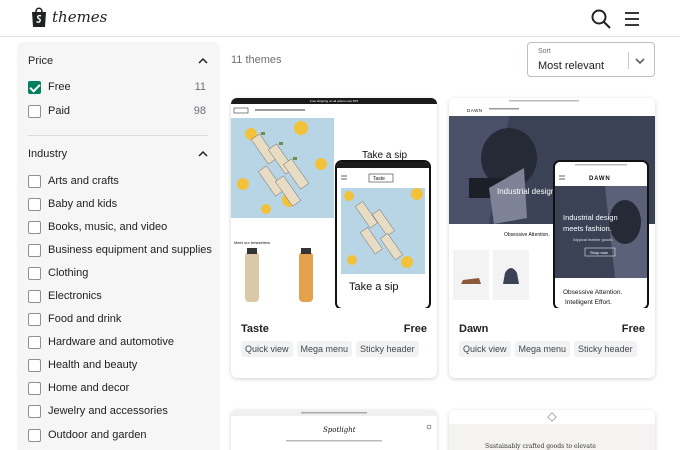 The height and width of the screenshot is (450, 680). I want to click on mobile-cta: Shop now, so click(599, 252).